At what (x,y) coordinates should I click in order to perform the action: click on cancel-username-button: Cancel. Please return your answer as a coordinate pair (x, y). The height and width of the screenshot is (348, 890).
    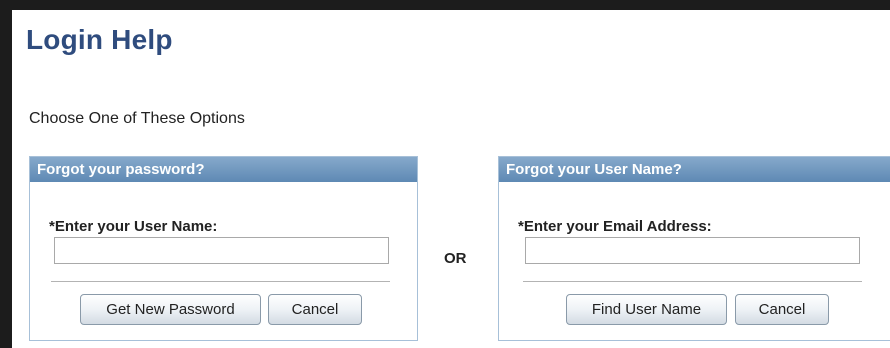
    Looking at the image, I should click on (782, 309).